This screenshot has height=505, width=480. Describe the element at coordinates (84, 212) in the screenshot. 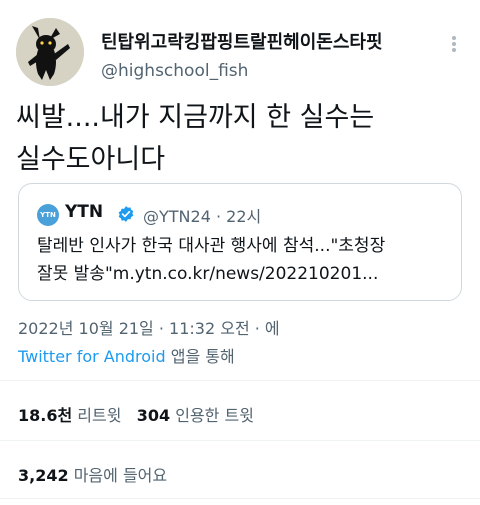

I see `quoted-author-name: YTN` at that location.